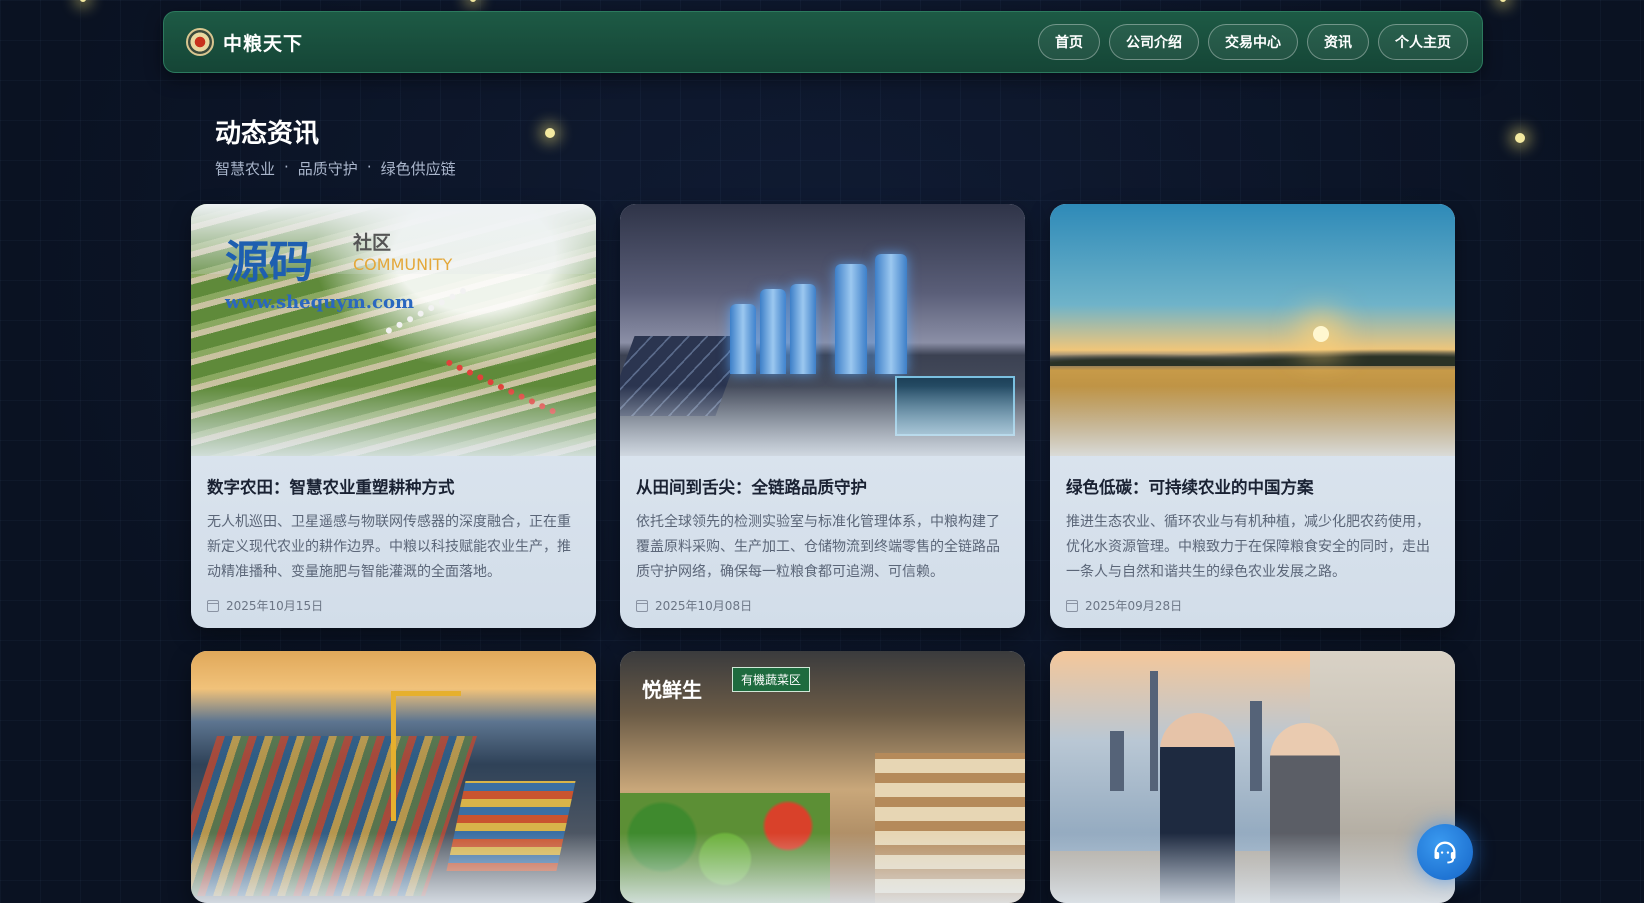 The image size is (1644, 903). What do you see at coordinates (338, 269) in the screenshot?
I see `watermark: 源码 社区 COMMUNITY www.shequym.com` at bounding box center [338, 269].